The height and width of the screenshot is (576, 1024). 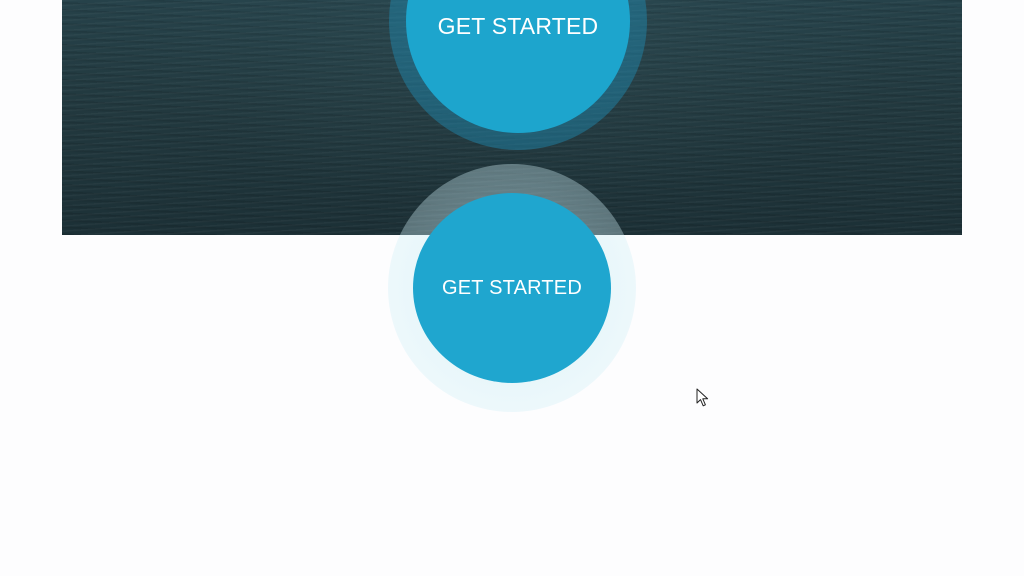 I want to click on get-started-button-bottom-label: GET STARTED, so click(x=511, y=288).